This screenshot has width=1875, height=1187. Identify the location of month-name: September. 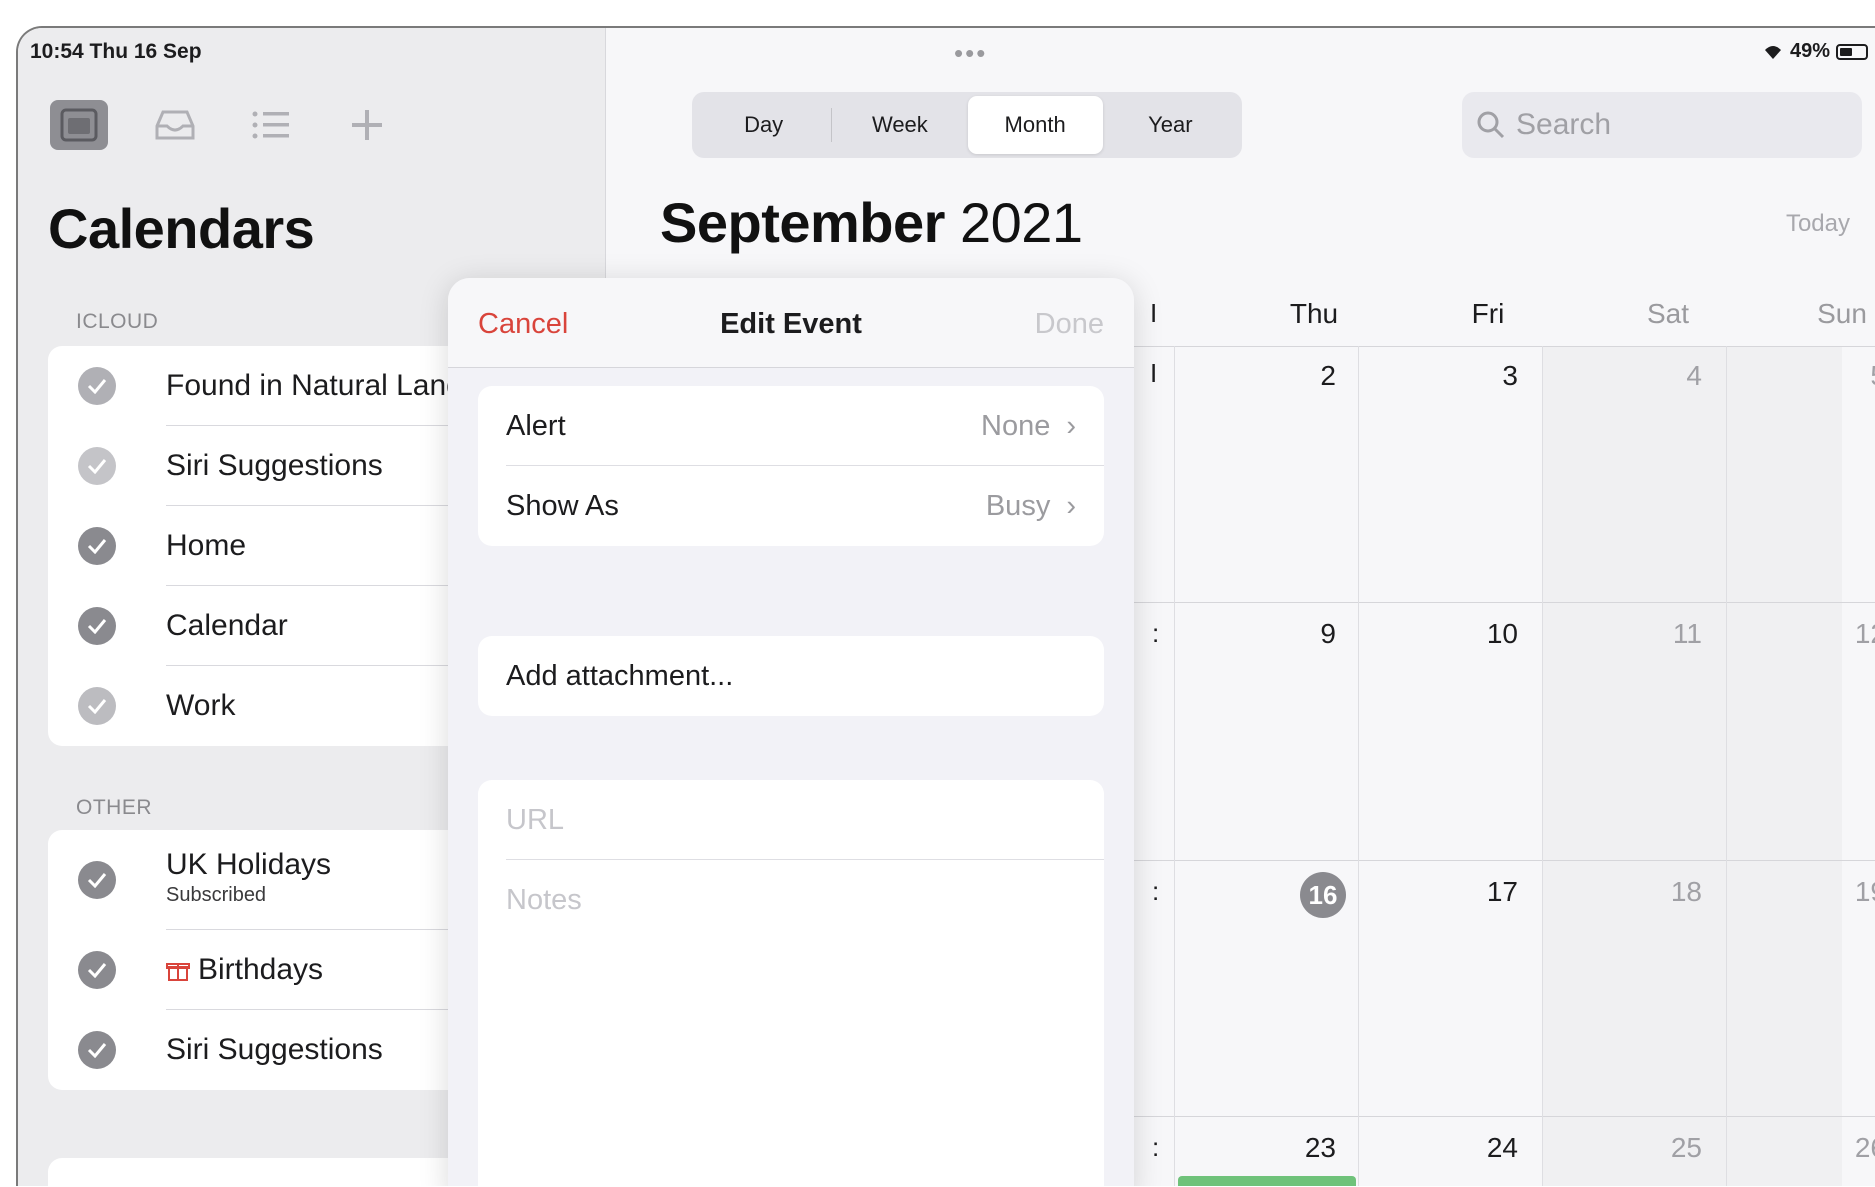
(802, 222).